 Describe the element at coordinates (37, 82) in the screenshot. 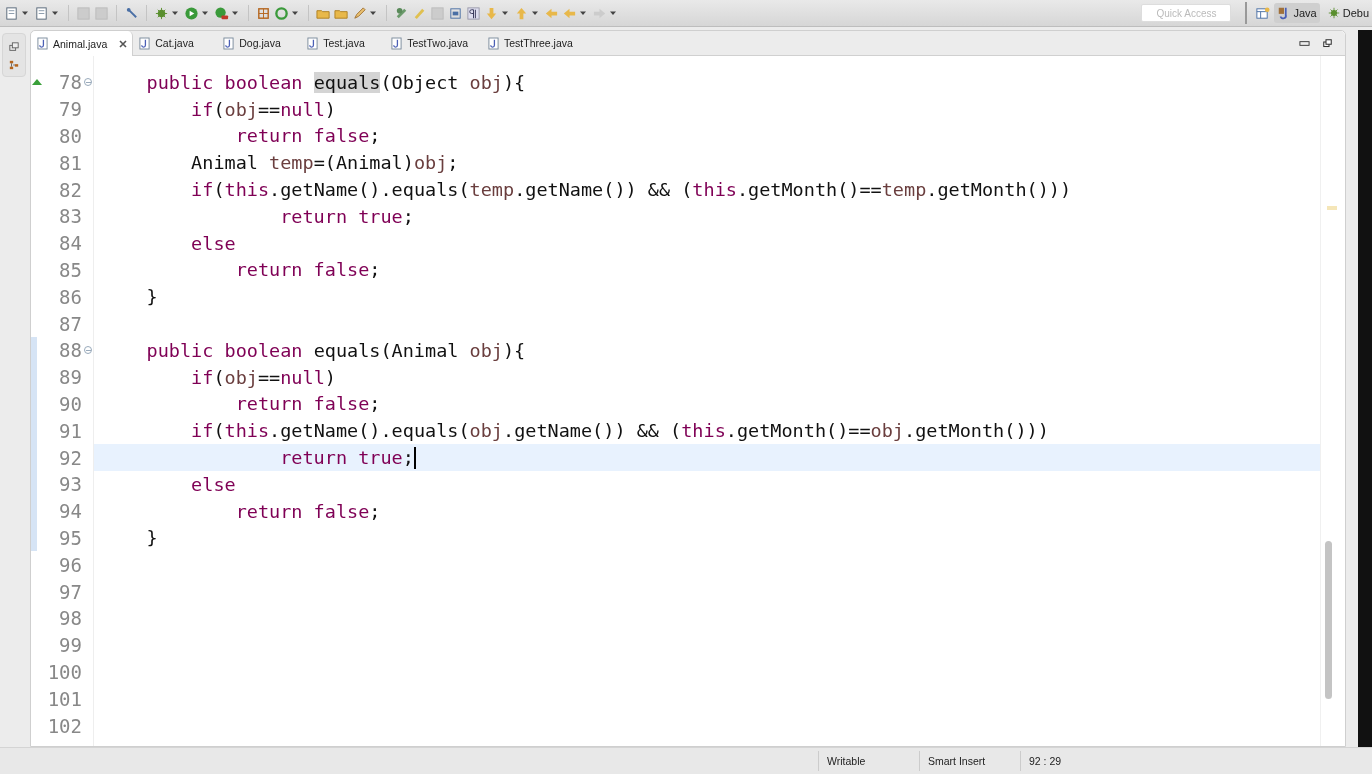

I see `triangle-icon` at that location.